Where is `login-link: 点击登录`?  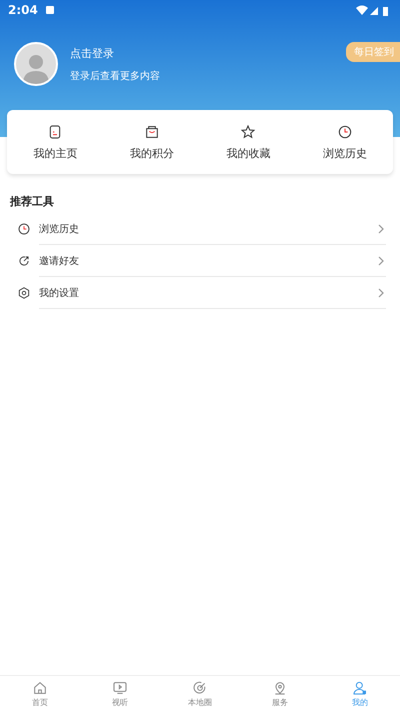 login-link: 点击登录 is located at coordinates (115, 53).